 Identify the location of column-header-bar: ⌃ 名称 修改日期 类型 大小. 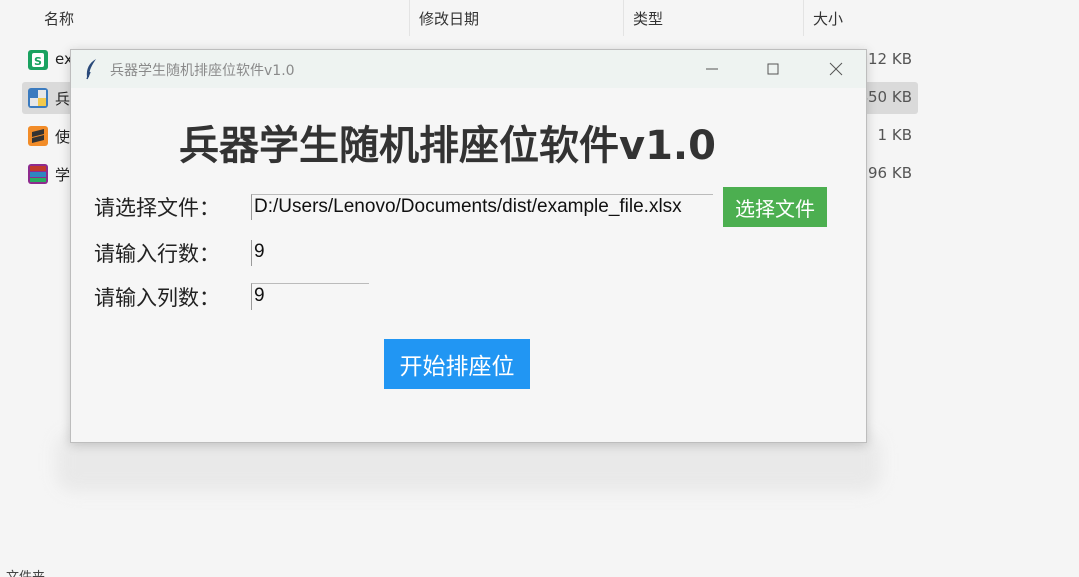
(539, 19).